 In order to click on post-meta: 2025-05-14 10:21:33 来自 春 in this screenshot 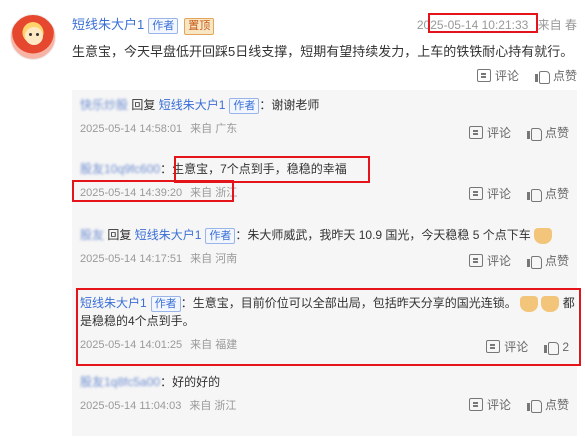, I will do `click(497, 25)`.